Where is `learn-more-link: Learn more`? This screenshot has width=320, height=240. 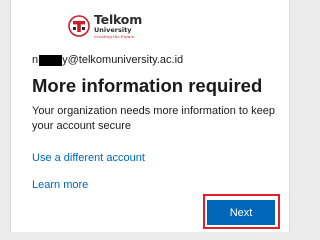
learn-more-link: Learn more is located at coordinates (60, 185).